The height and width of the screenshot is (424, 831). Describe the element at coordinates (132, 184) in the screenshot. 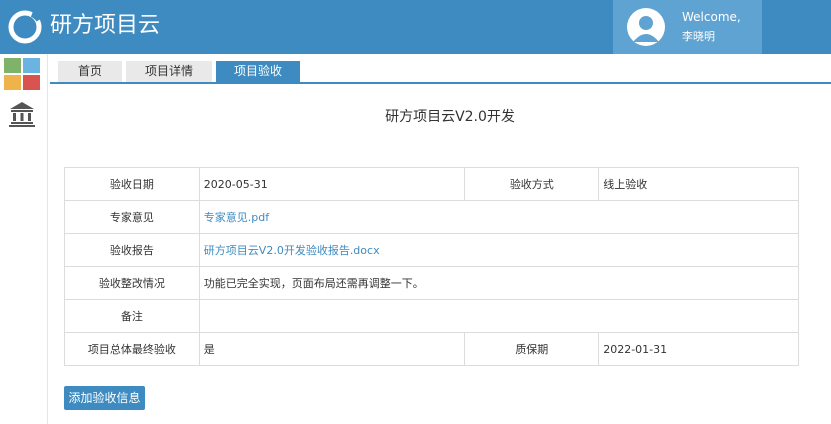

I see `acceptance-date-label: 验收日期` at that location.